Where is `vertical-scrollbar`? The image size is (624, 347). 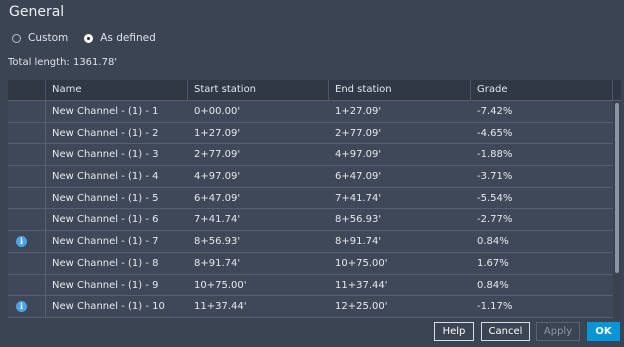 vertical-scrollbar is located at coordinates (617, 209).